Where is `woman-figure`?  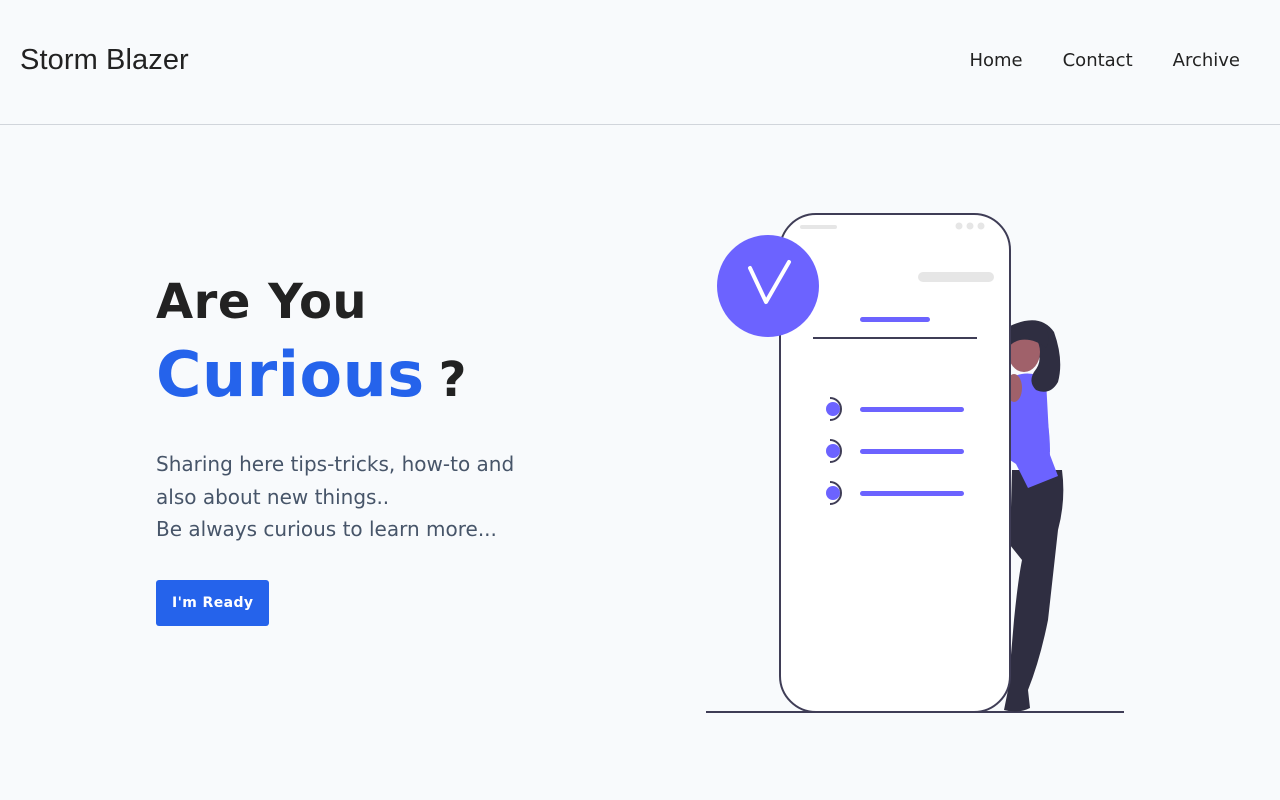
woman-figure is located at coordinates (1034, 516).